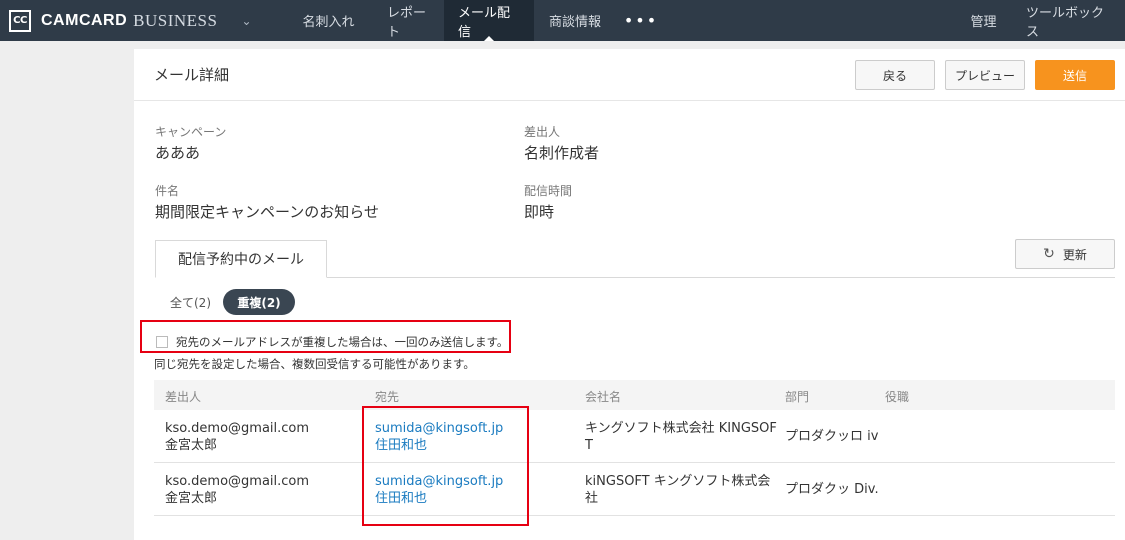 The image size is (1125, 540). Describe the element at coordinates (542, 132) in the screenshot. I see `sender-label: 差出人` at that location.